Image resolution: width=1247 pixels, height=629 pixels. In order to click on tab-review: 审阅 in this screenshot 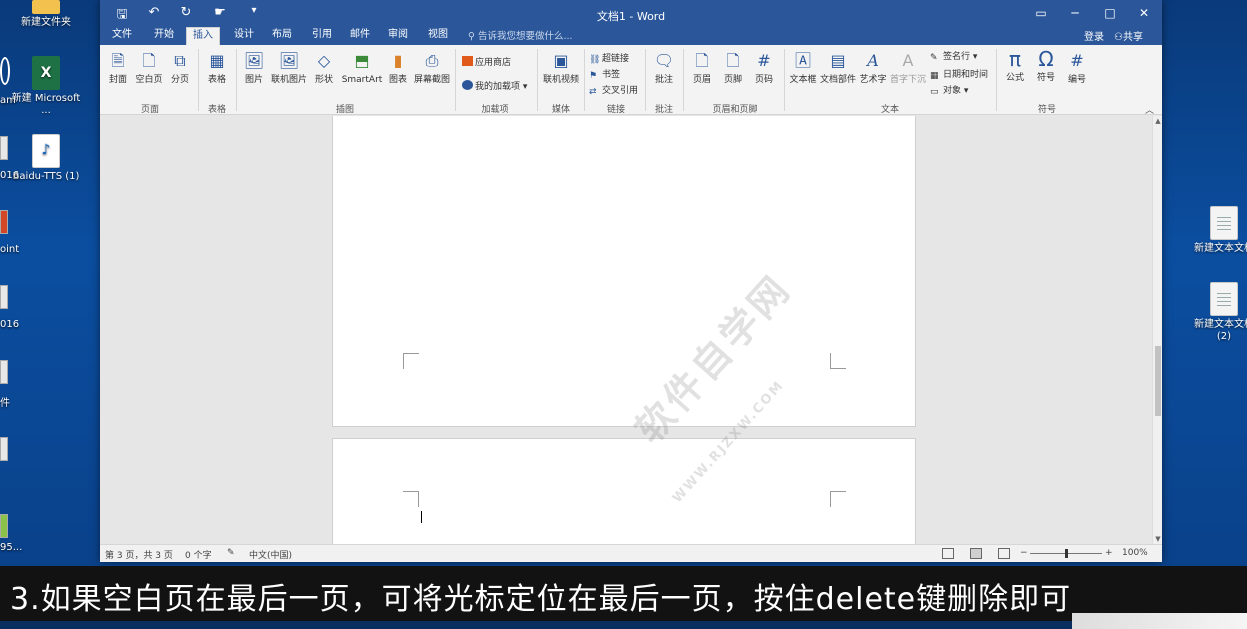, I will do `click(398, 36)`.